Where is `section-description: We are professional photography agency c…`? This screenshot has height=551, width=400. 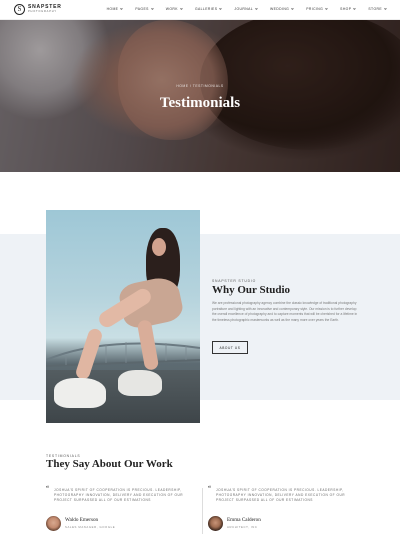 section-description: We are professional photography agency c… is located at coordinates (285, 311).